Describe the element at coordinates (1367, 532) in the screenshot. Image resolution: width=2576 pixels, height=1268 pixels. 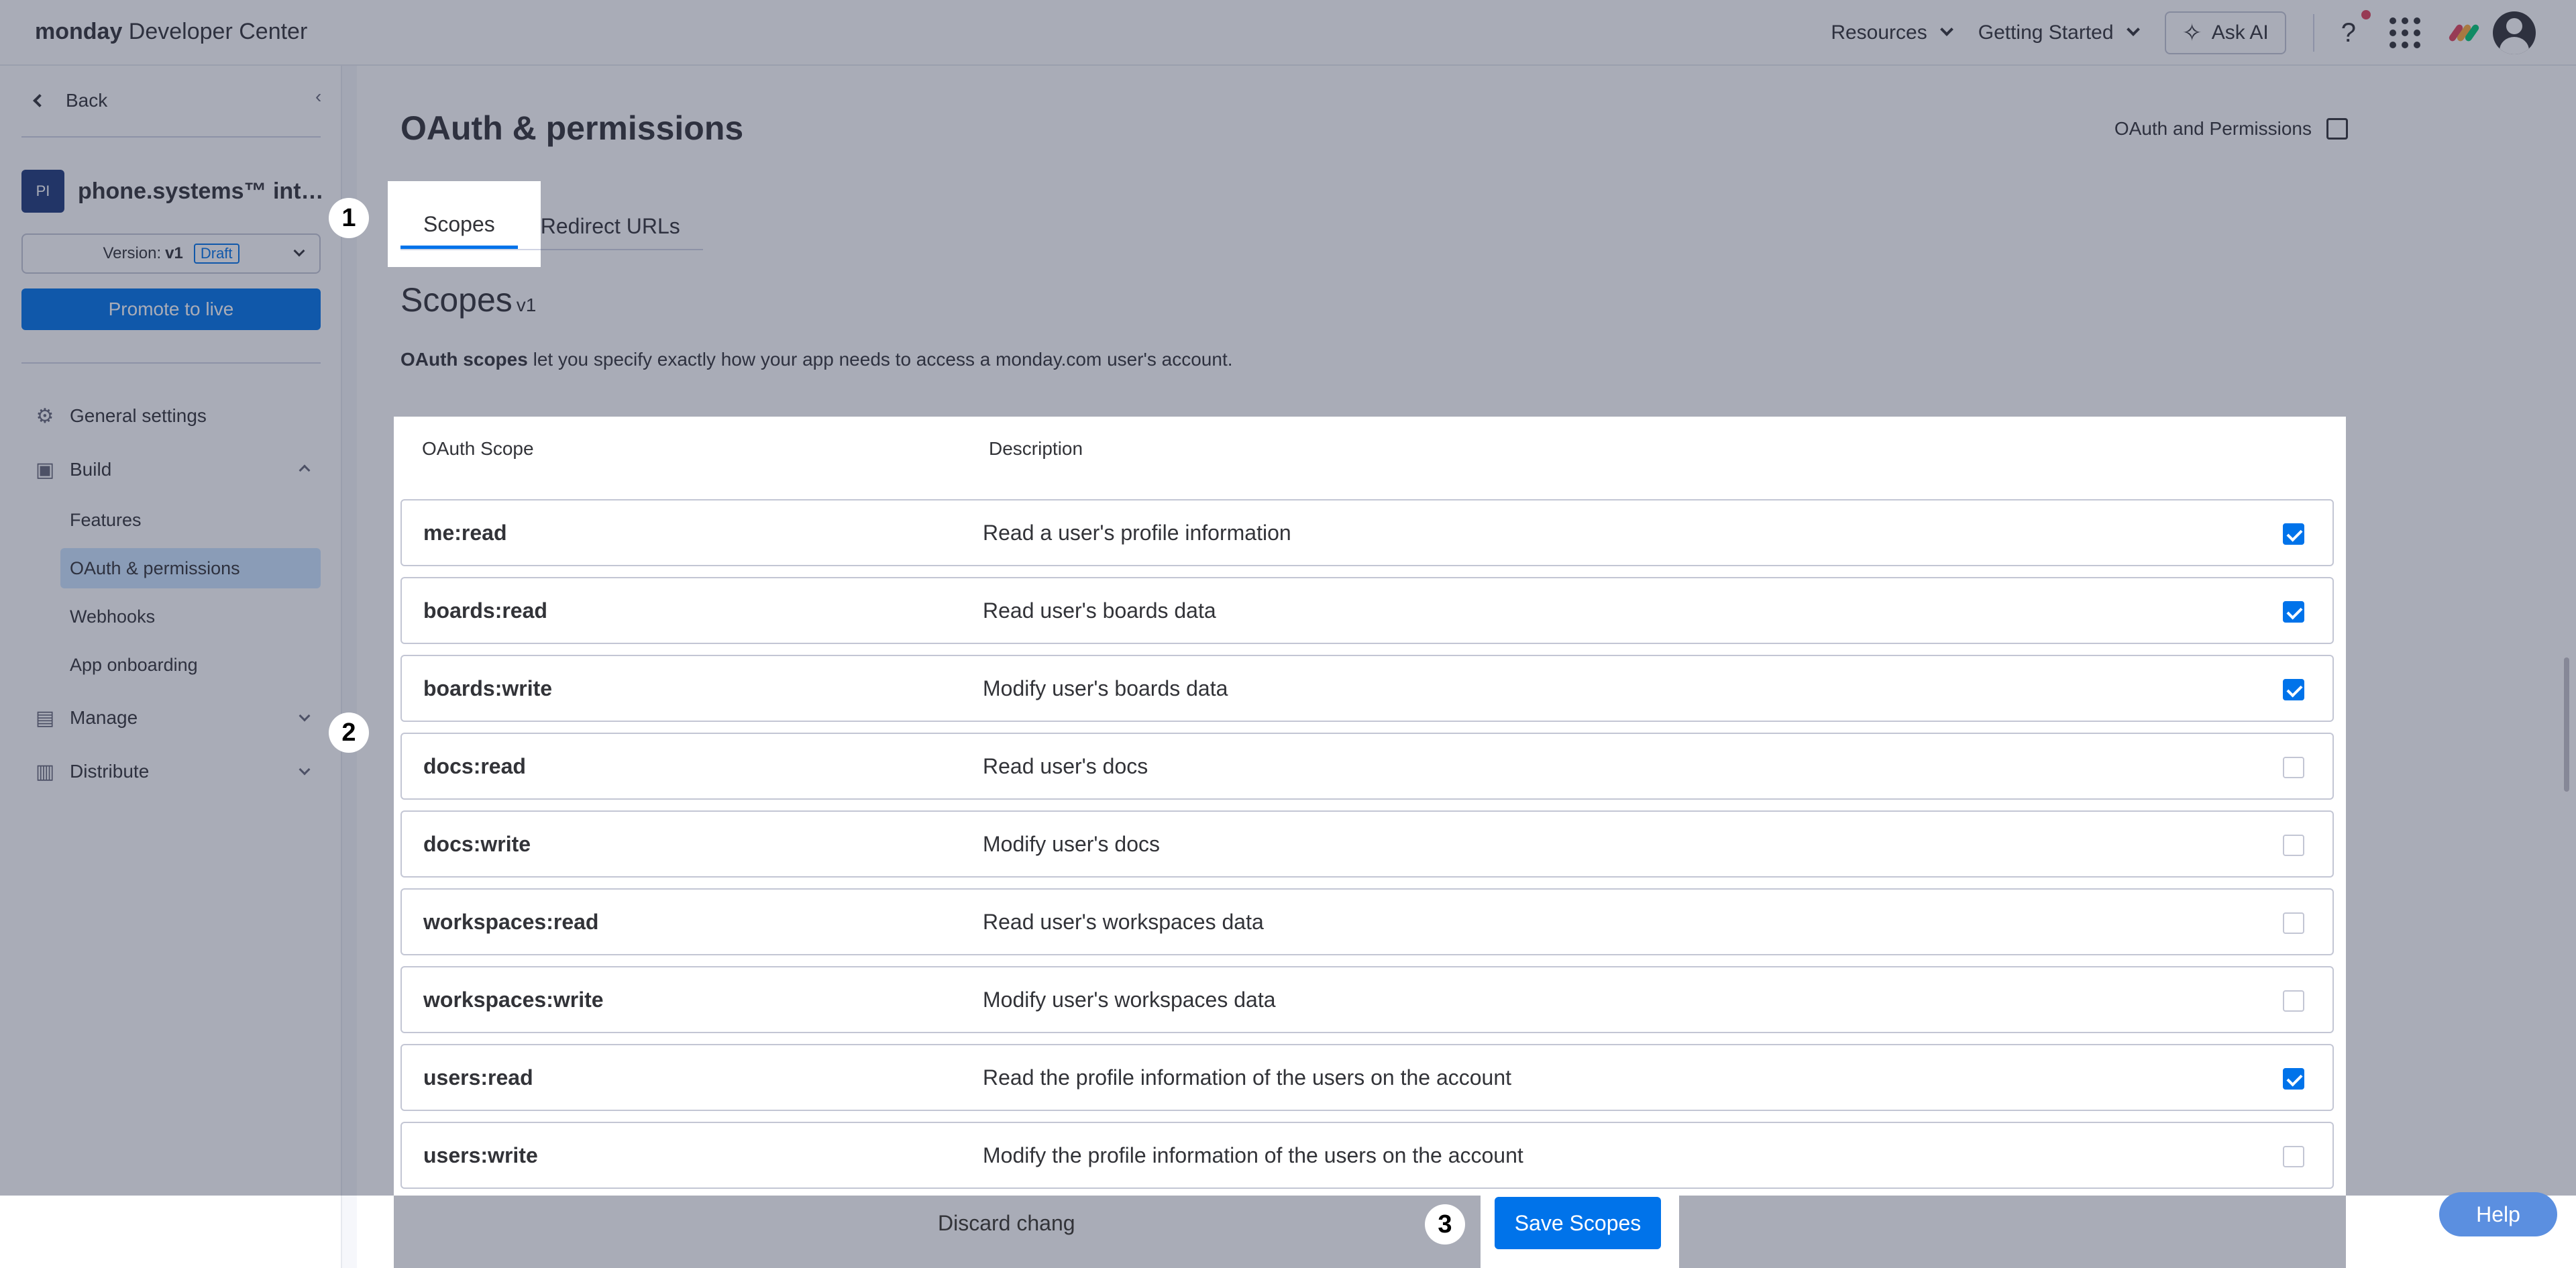
I see `table-row: me:read Read a user's profile information` at that location.